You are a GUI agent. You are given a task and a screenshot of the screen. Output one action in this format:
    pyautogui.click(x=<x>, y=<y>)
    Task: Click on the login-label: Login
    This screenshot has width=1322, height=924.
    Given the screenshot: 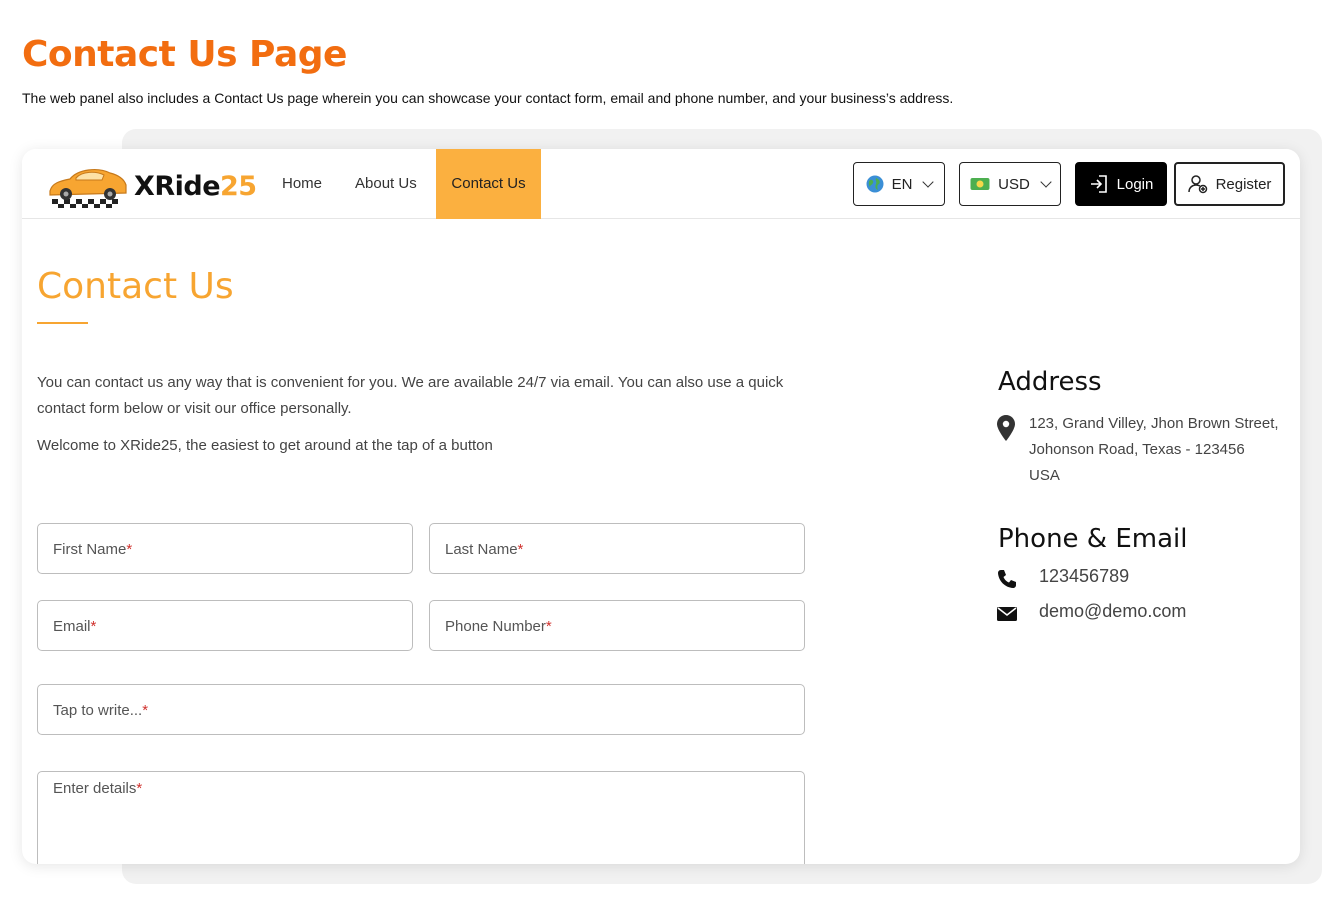 What is the action you would take?
    pyautogui.click(x=1135, y=184)
    